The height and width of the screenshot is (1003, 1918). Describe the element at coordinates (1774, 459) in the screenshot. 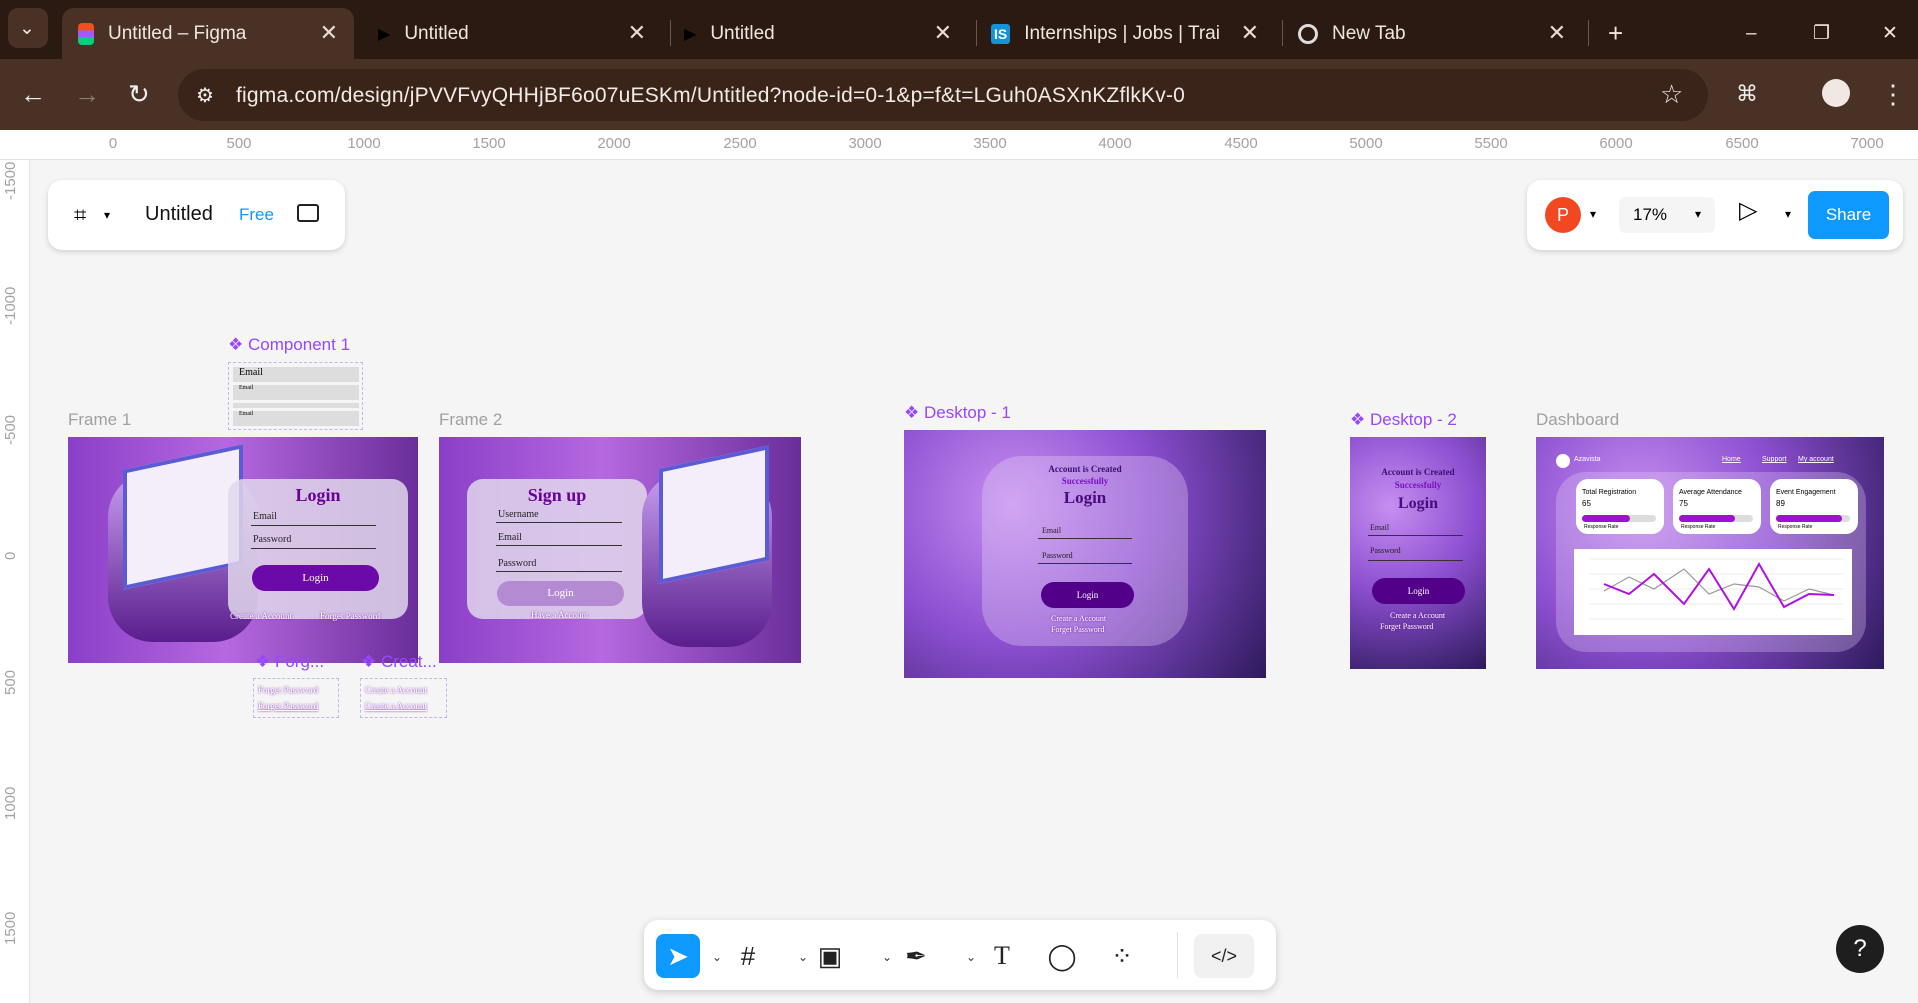

I see `nav-support: Support` at that location.